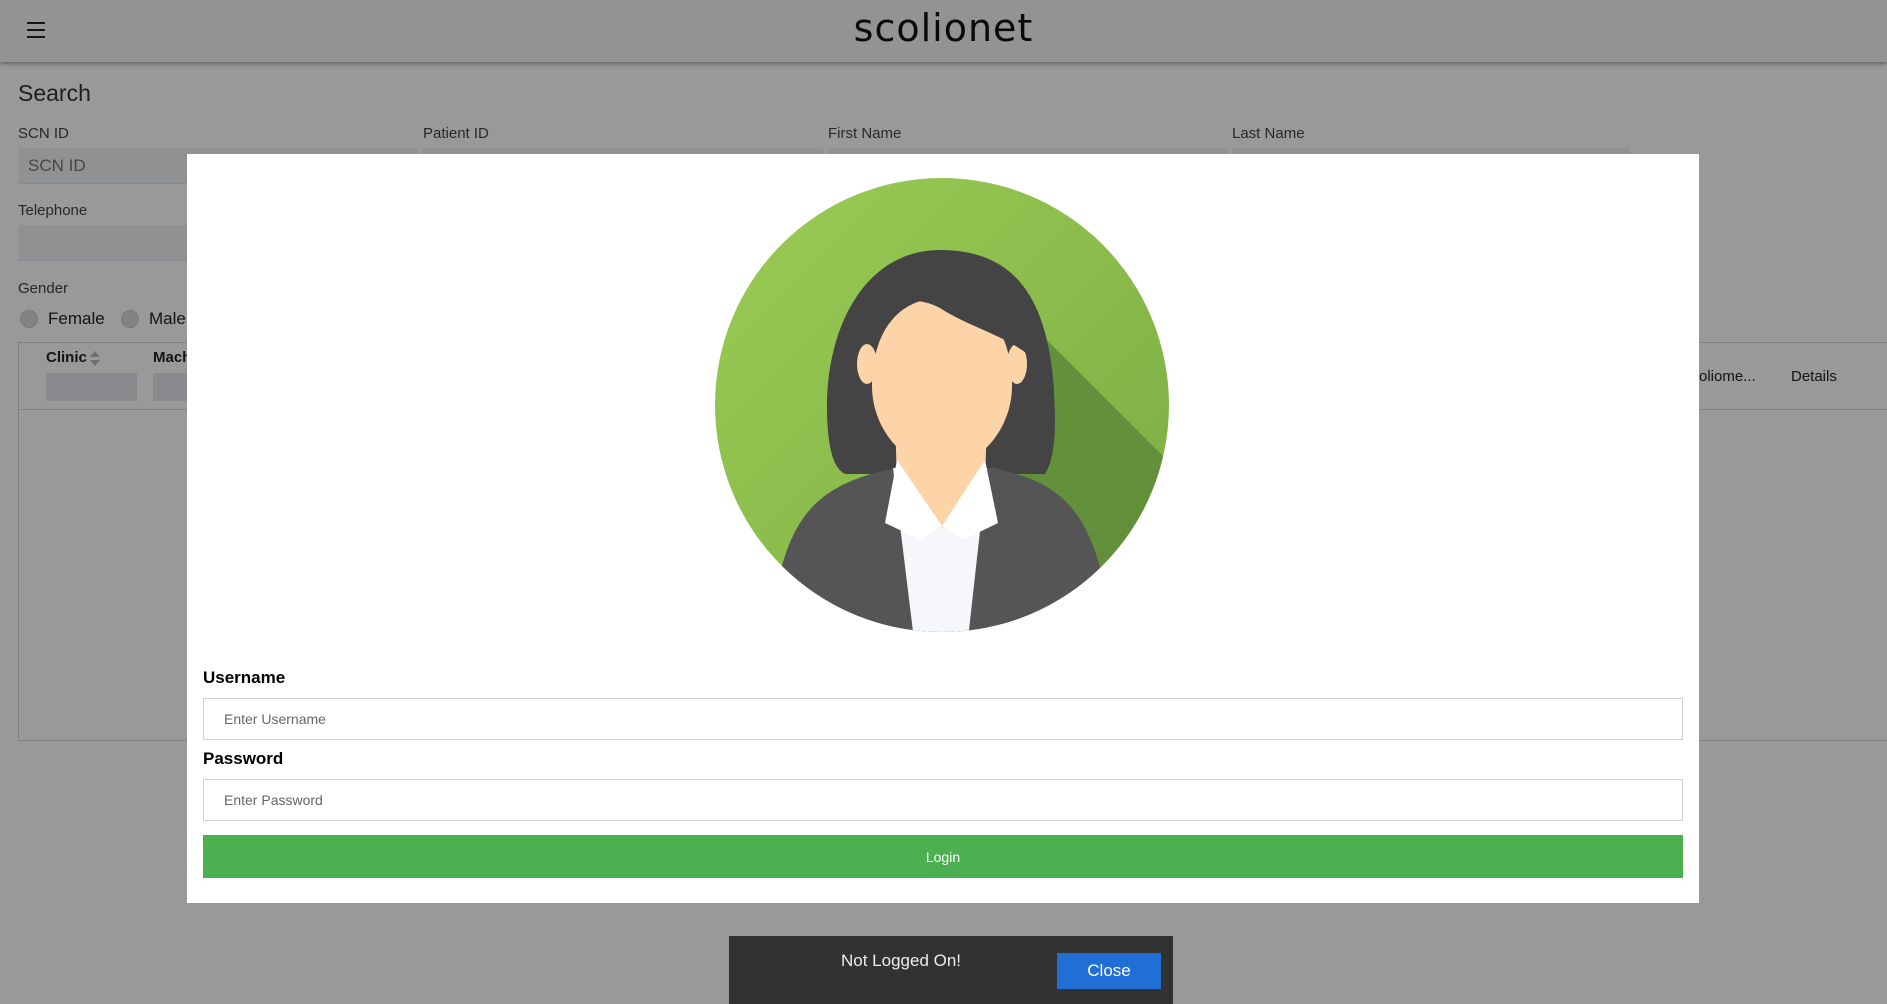 This screenshot has height=1004, width=1887. I want to click on password-label: Password, so click(243, 758).